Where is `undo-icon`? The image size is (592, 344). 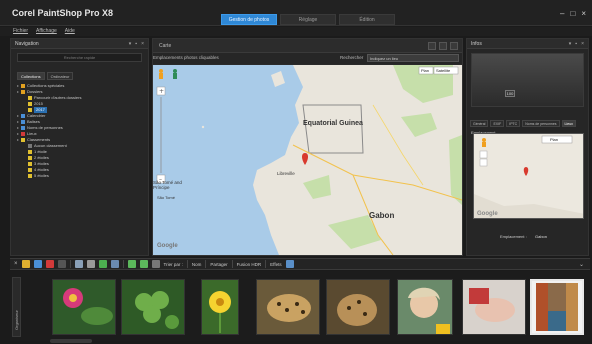 undo-icon is located at coordinates (131, 264).